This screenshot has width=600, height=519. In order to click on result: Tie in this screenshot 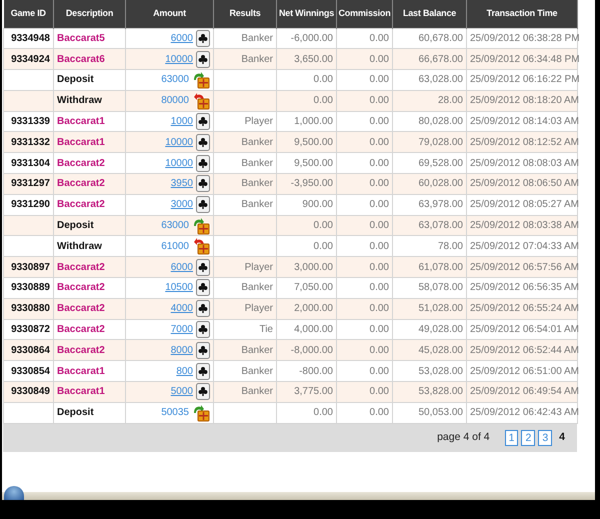, I will do `click(266, 330)`.